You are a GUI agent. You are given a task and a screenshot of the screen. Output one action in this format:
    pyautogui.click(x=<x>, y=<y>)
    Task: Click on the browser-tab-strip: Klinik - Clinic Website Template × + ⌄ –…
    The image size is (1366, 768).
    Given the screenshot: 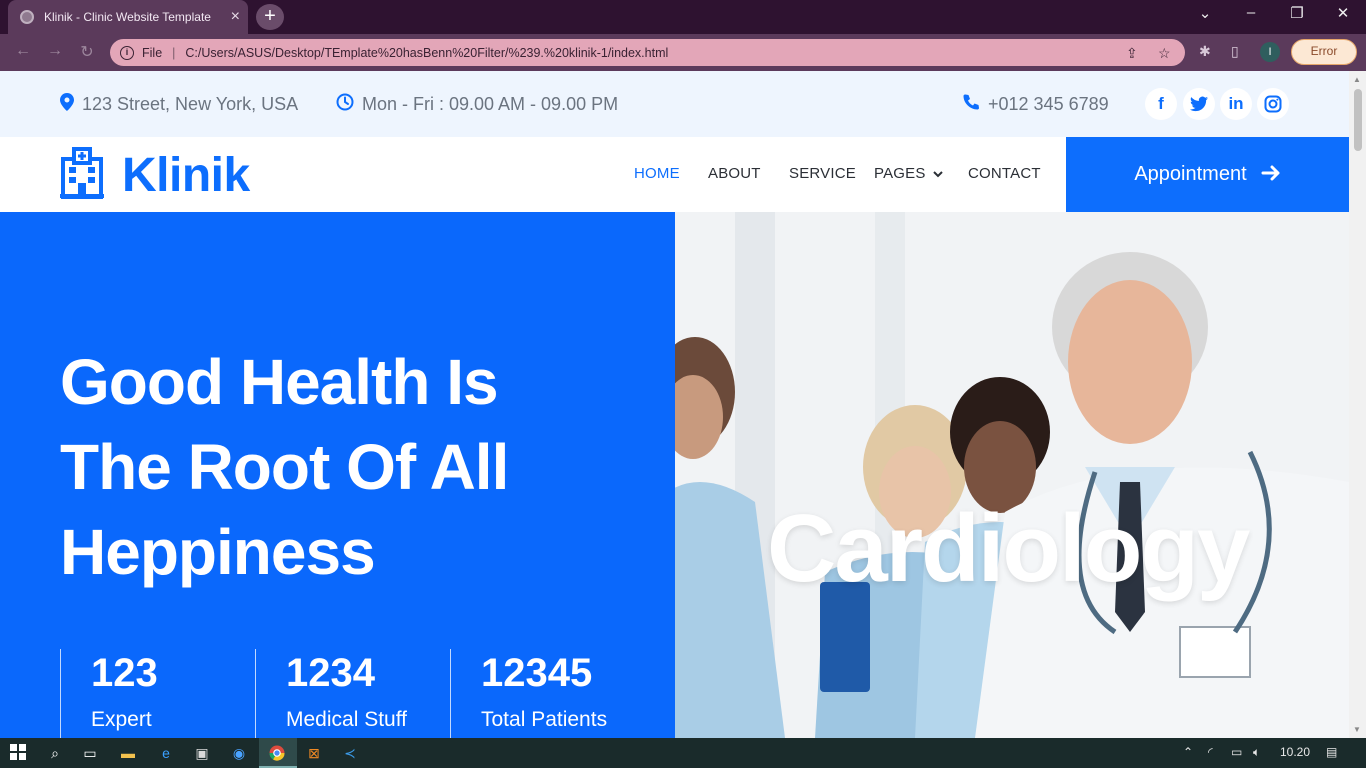 What is the action you would take?
    pyautogui.click(x=683, y=17)
    